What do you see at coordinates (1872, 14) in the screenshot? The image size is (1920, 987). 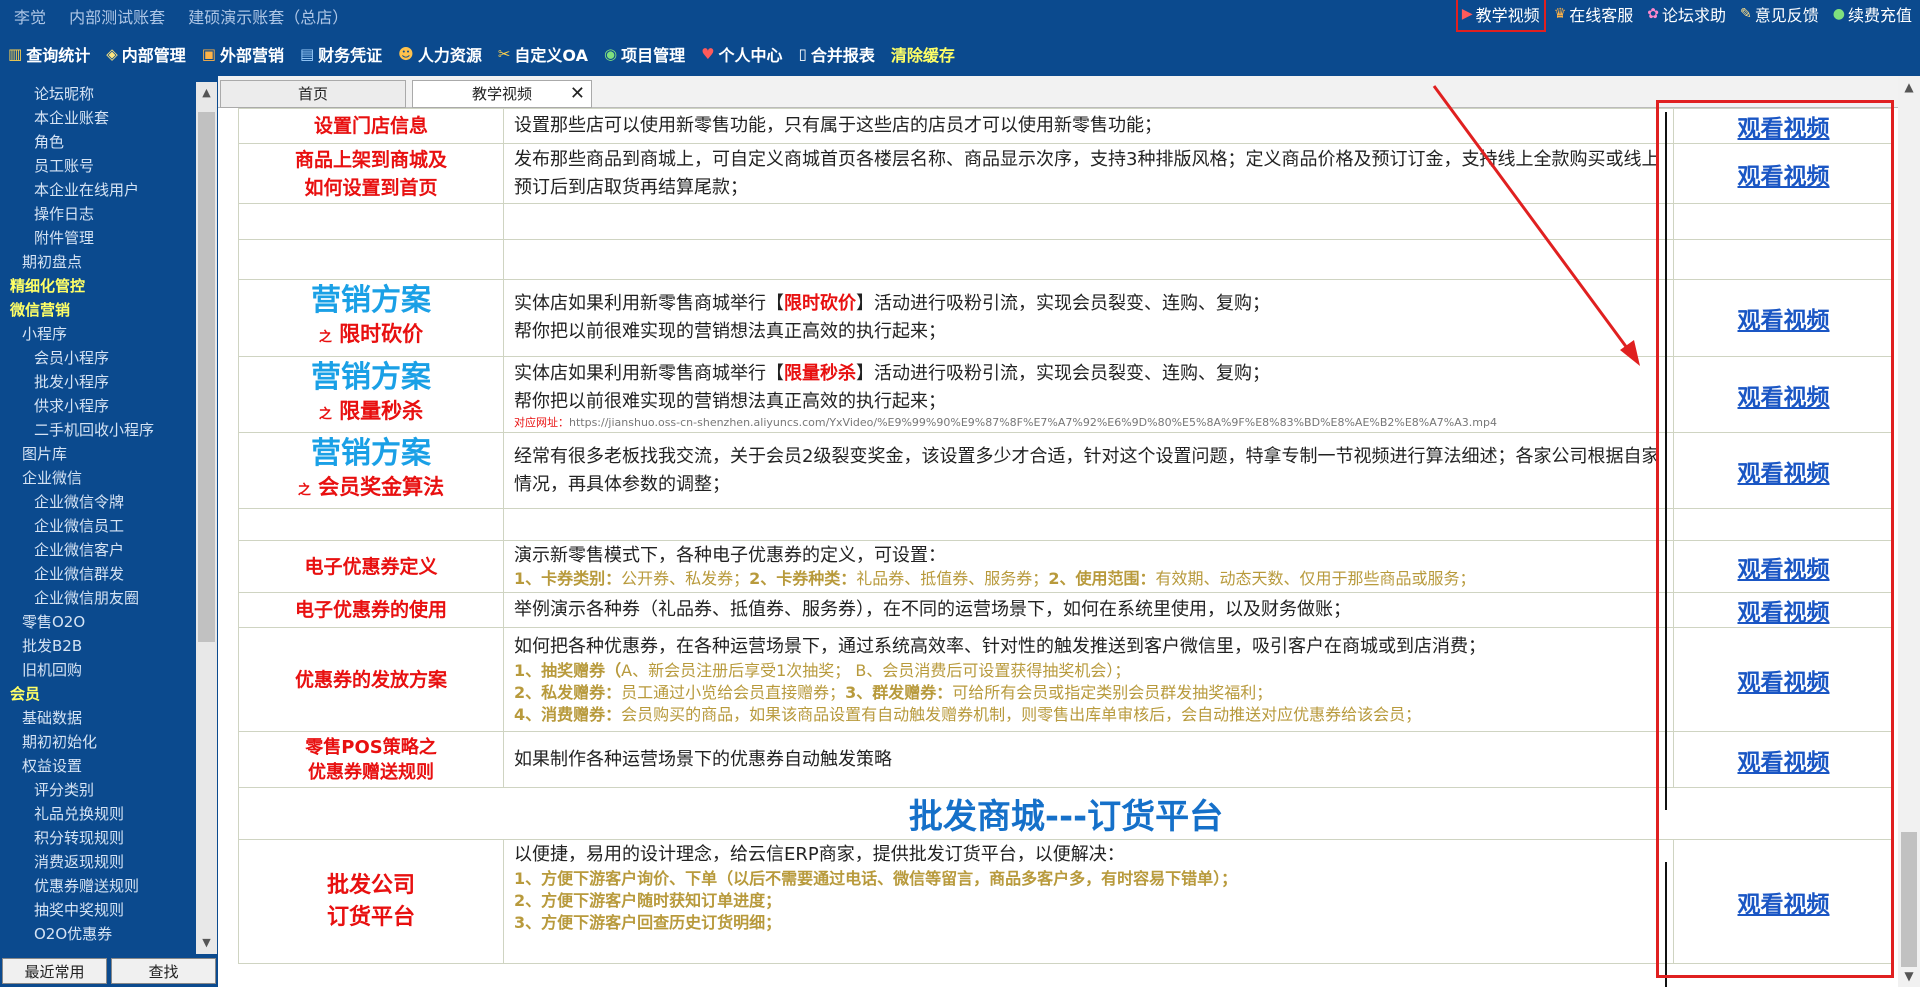 I see `recharge-link: ● 续费充值` at bounding box center [1872, 14].